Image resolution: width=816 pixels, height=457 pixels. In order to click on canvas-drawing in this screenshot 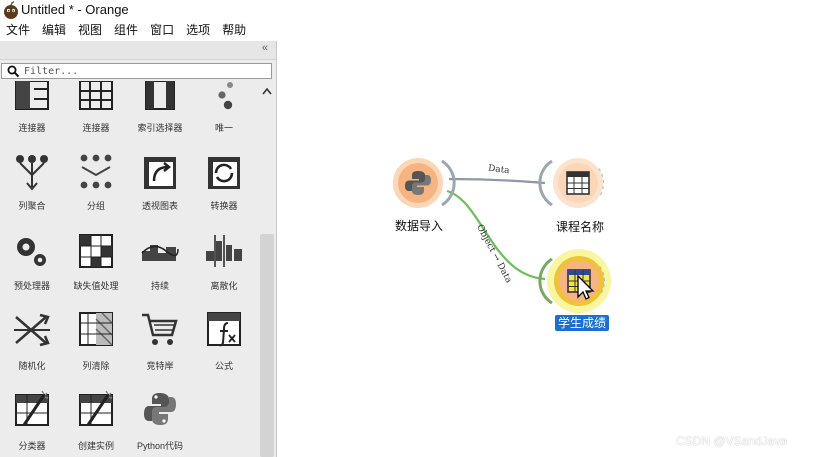, I will do `click(501, 235)`.